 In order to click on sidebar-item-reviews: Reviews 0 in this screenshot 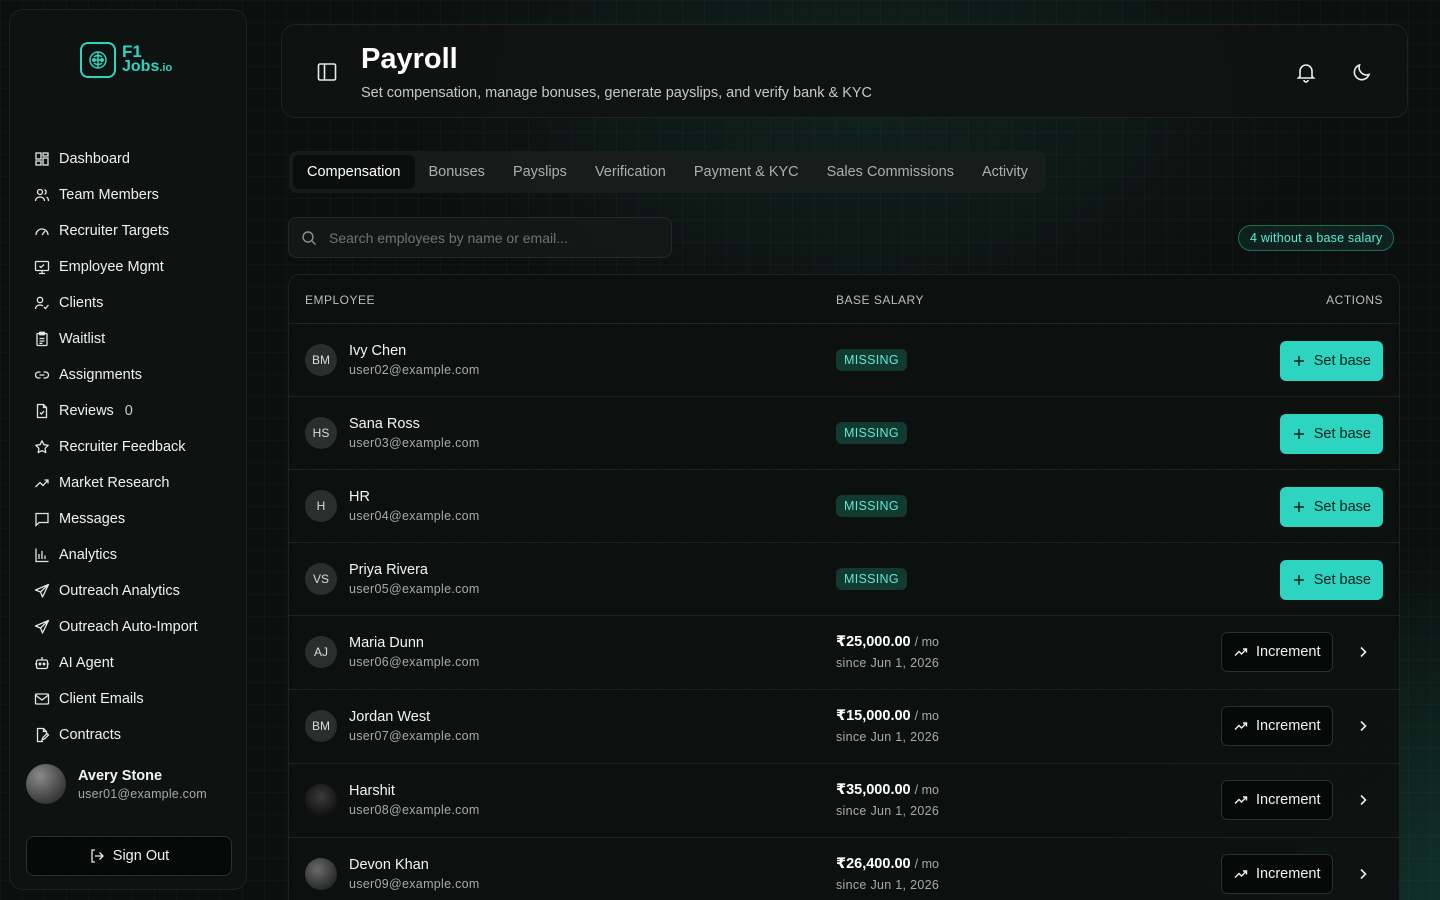, I will do `click(131, 411)`.